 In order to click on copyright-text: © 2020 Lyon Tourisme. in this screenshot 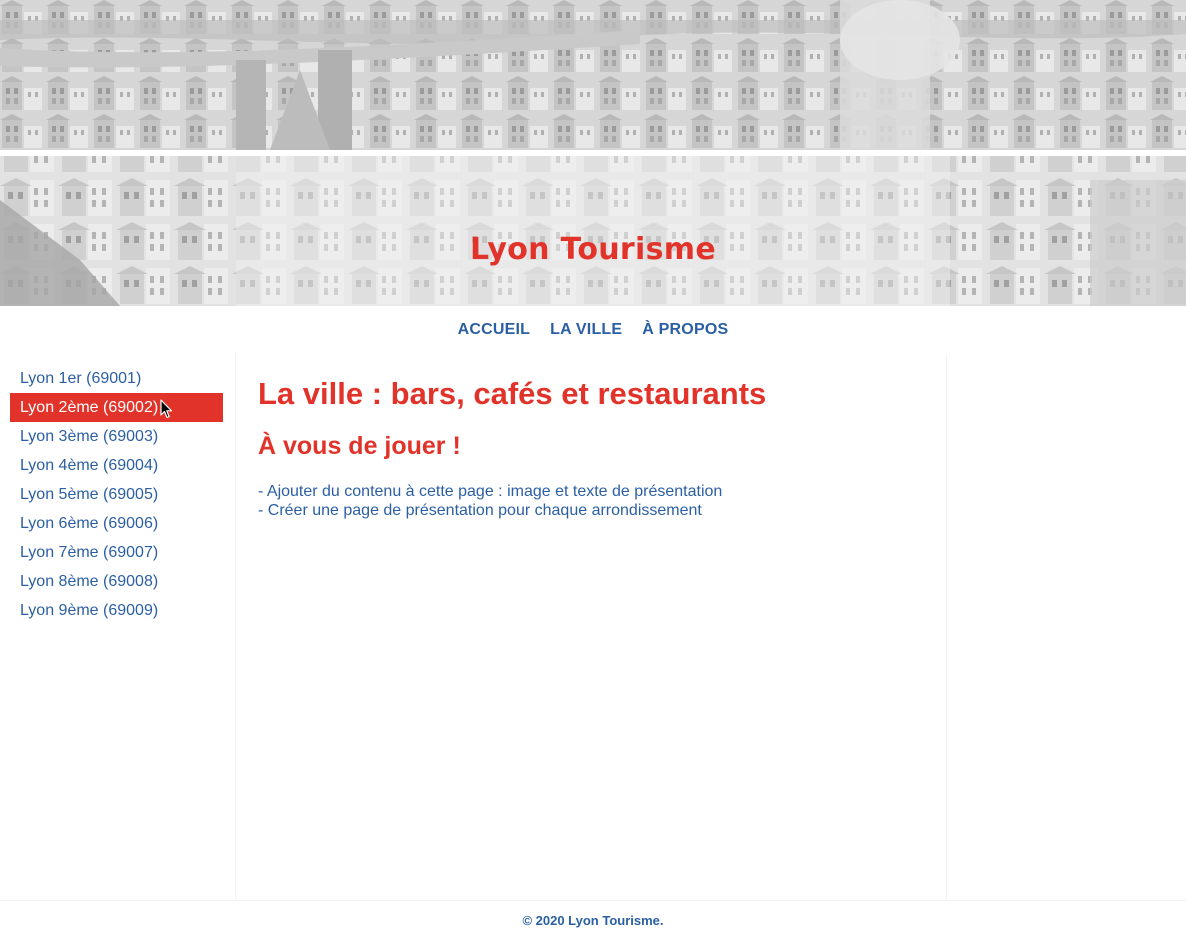, I will do `click(593, 920)`.